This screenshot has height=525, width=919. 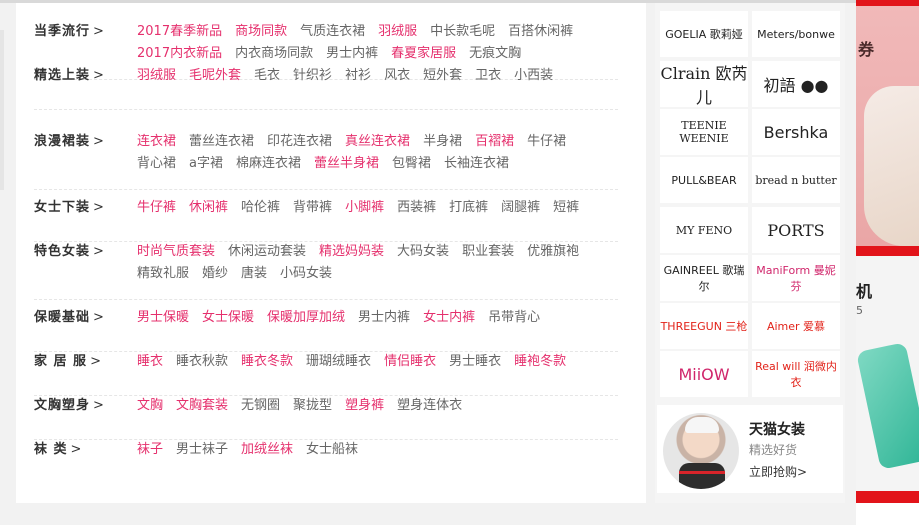 I want to click on category-link: 蕾丝连衣裙, so click(x=221, y=142).